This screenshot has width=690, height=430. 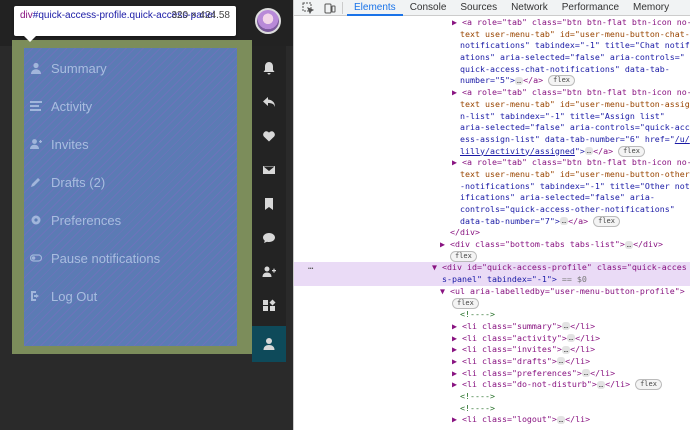 I want to click on menu-item-invites: Invites, so click(x=59, y=144).